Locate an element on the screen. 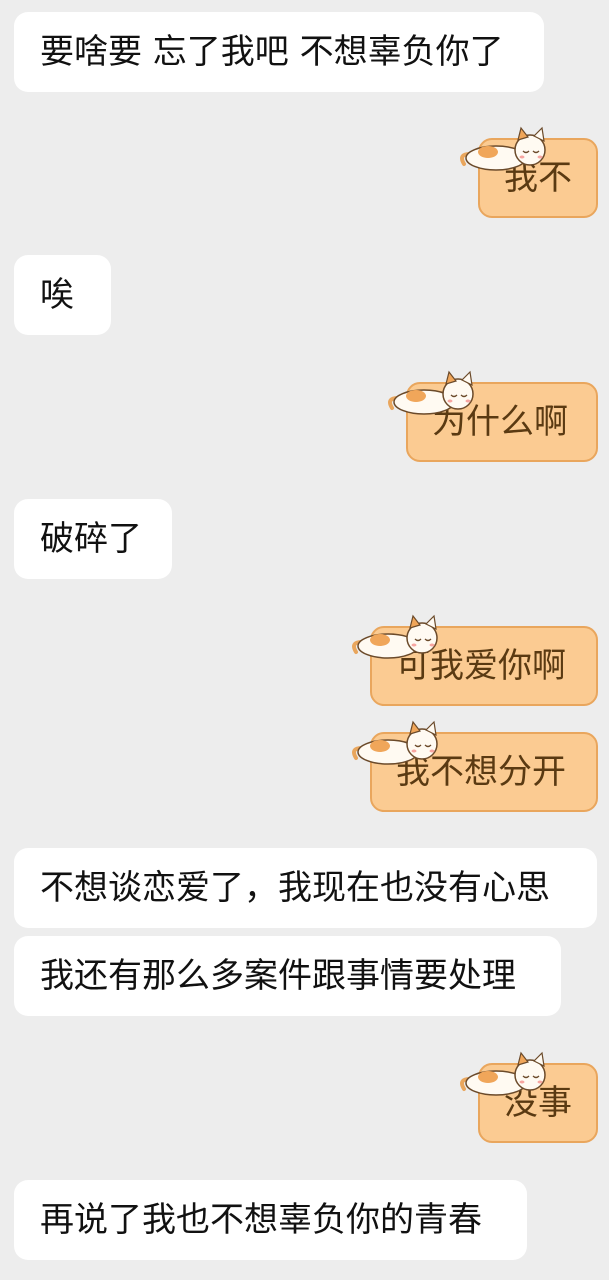  incoming-message-bubble: 破碎了 is located at coordinates (93, 539).